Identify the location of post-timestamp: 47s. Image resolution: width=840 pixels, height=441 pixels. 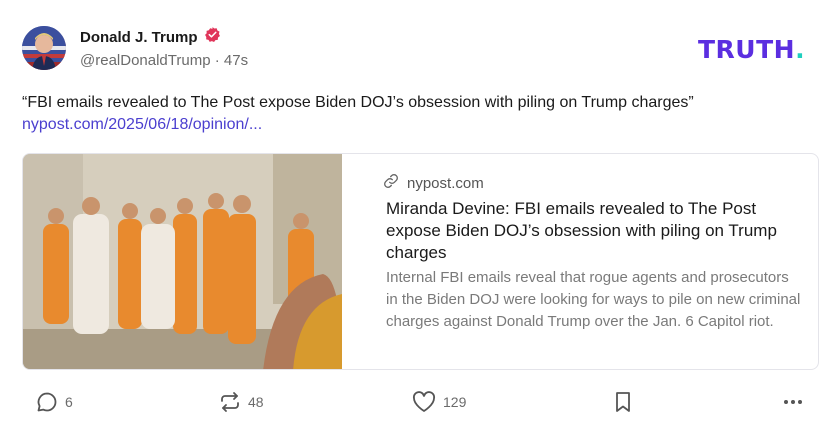
(236, 60).